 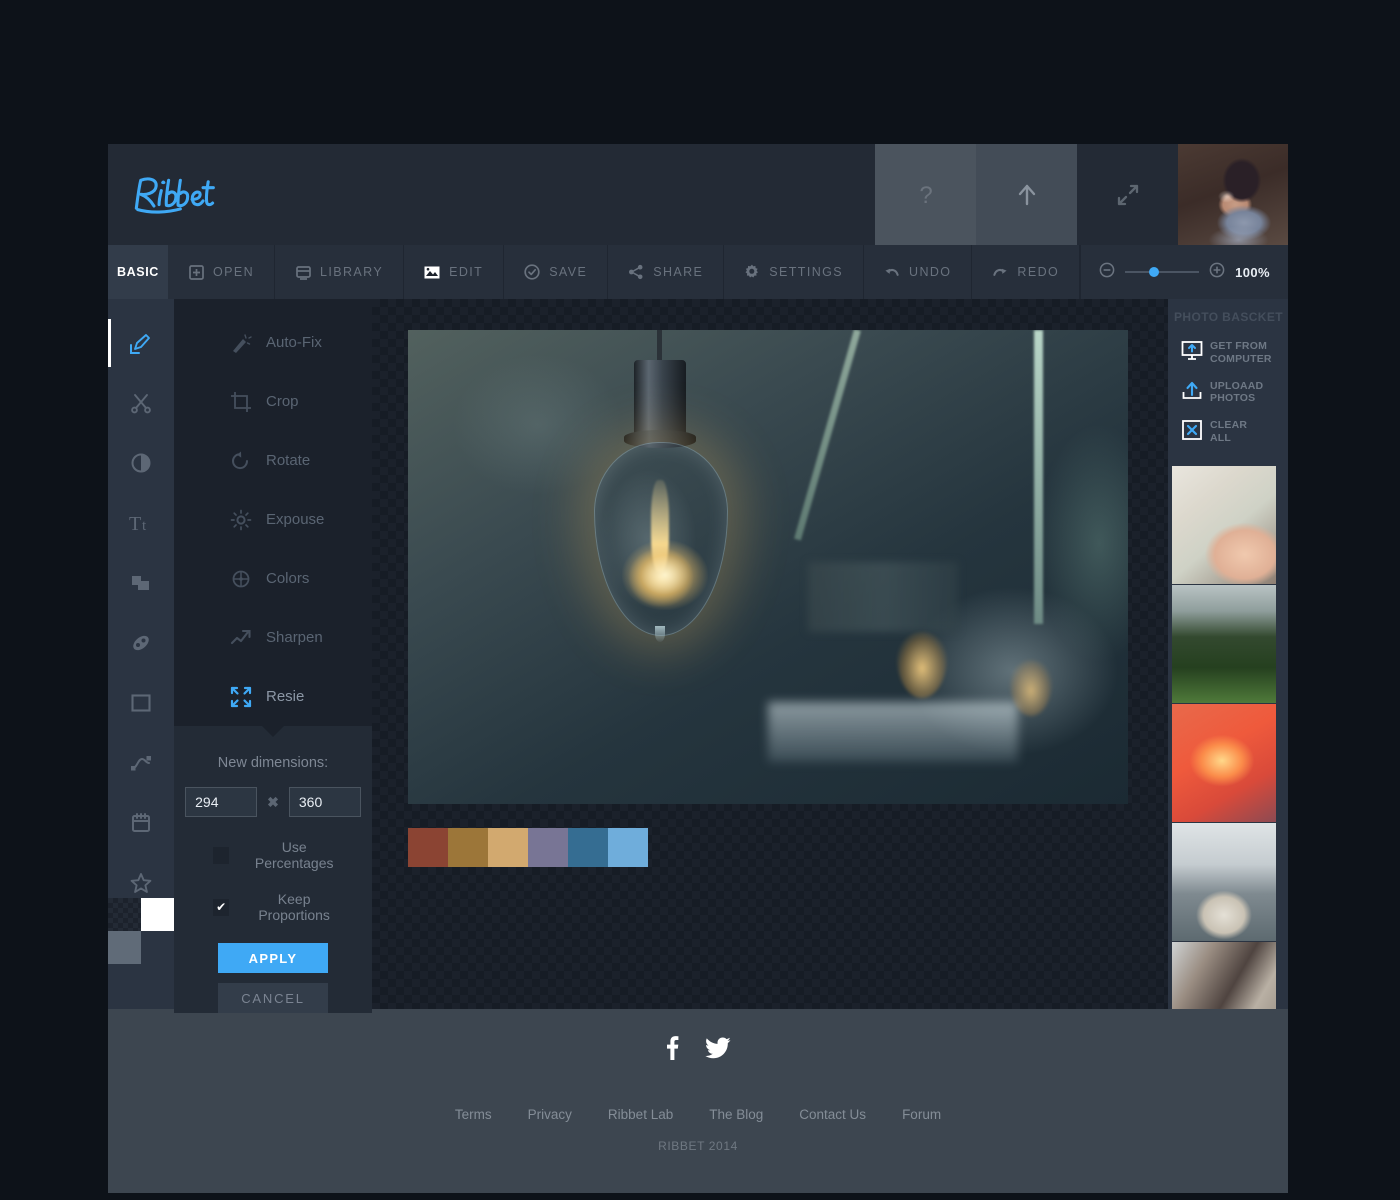 I want to click on share-nodes-icon, so click(x=636, y=272).